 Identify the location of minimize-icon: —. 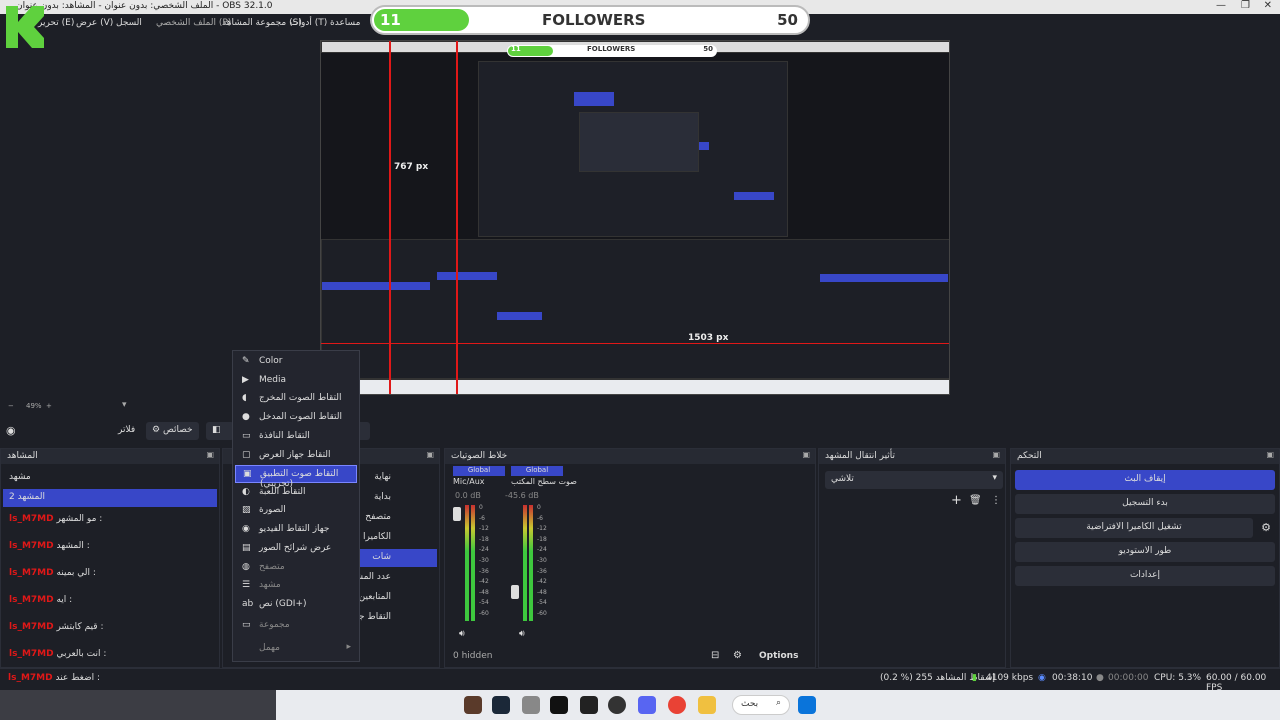
(1221, 5).